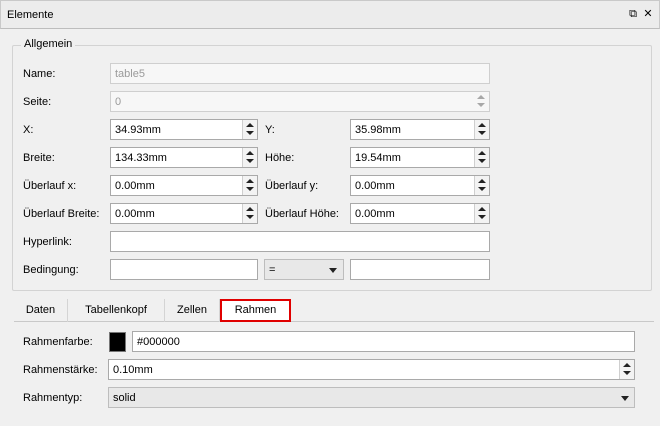 This screenshot has height=426, width=660. Describe the element at coordinates (272, 270) in the screenshot. I see `condition-operator-value: =` at that location.